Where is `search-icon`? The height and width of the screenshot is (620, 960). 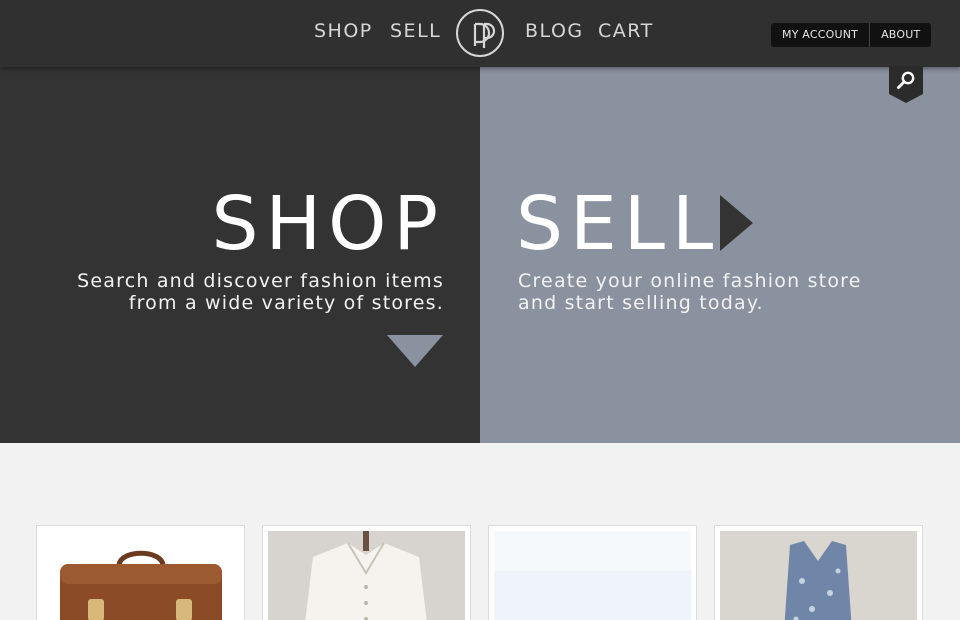 search-icon is located at coordinates (906, 84).